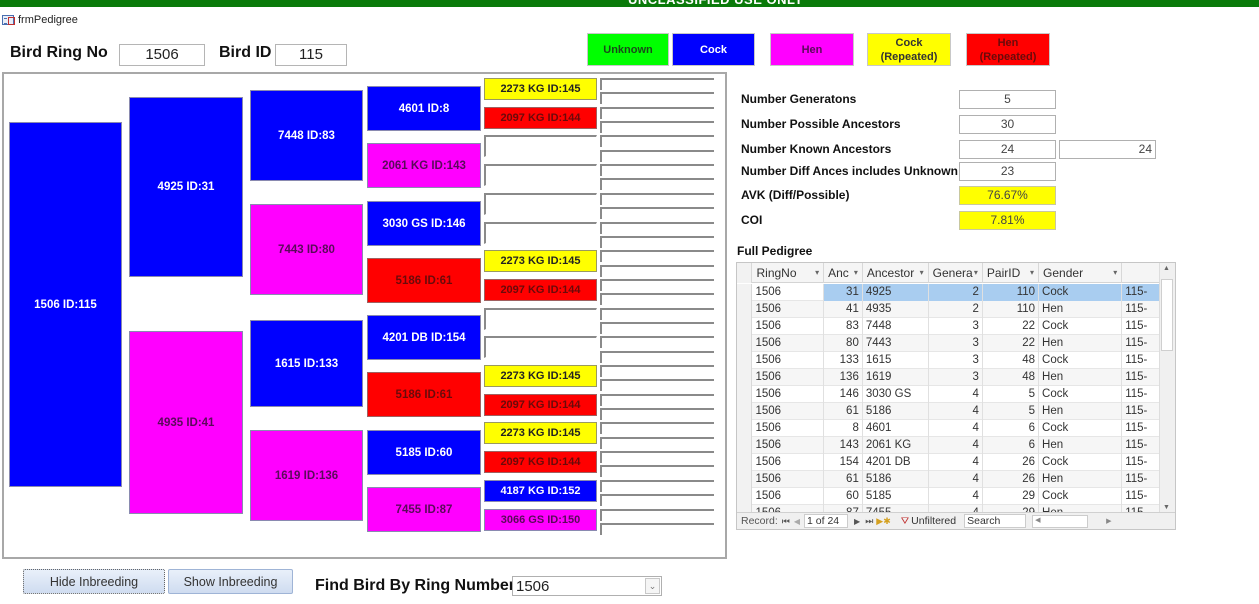 This screenshot has height=604, width=1259. Describe the element at coordinates (843, 496) in the screenshot. I see `table-cell: 60` at that location.